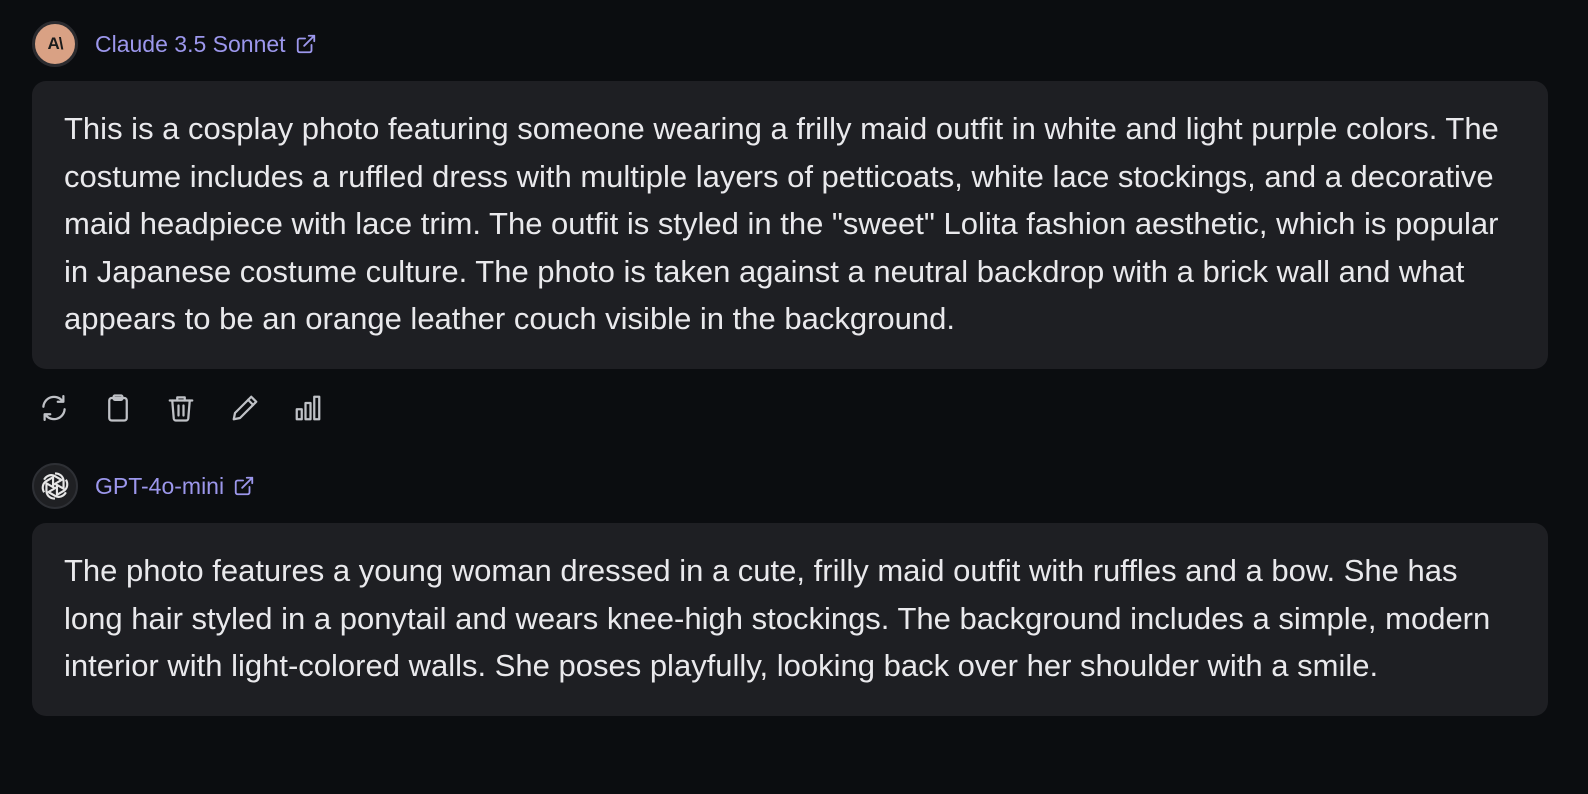  I want to click on delete-button, so click(181, 408).